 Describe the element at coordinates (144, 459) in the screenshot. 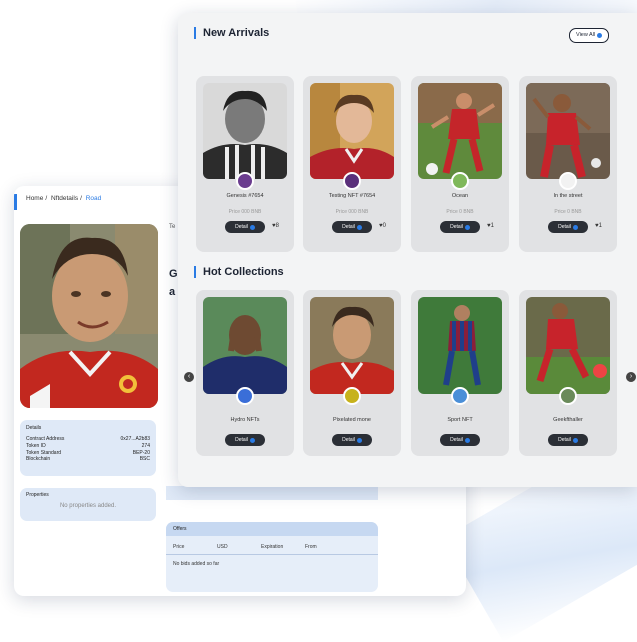

I see `detail-value: BSC` at that location.